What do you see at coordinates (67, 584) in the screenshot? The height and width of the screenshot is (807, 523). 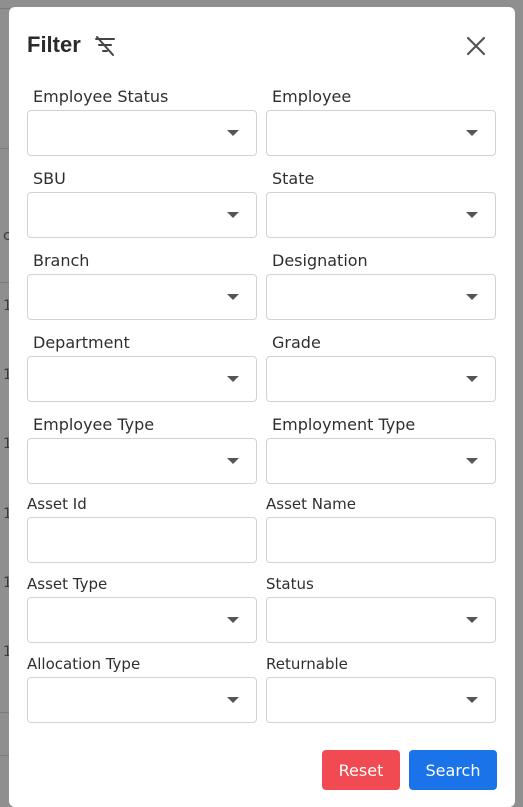 I see `asset-type-label: Asset Type` at bounding box center [67, 584].